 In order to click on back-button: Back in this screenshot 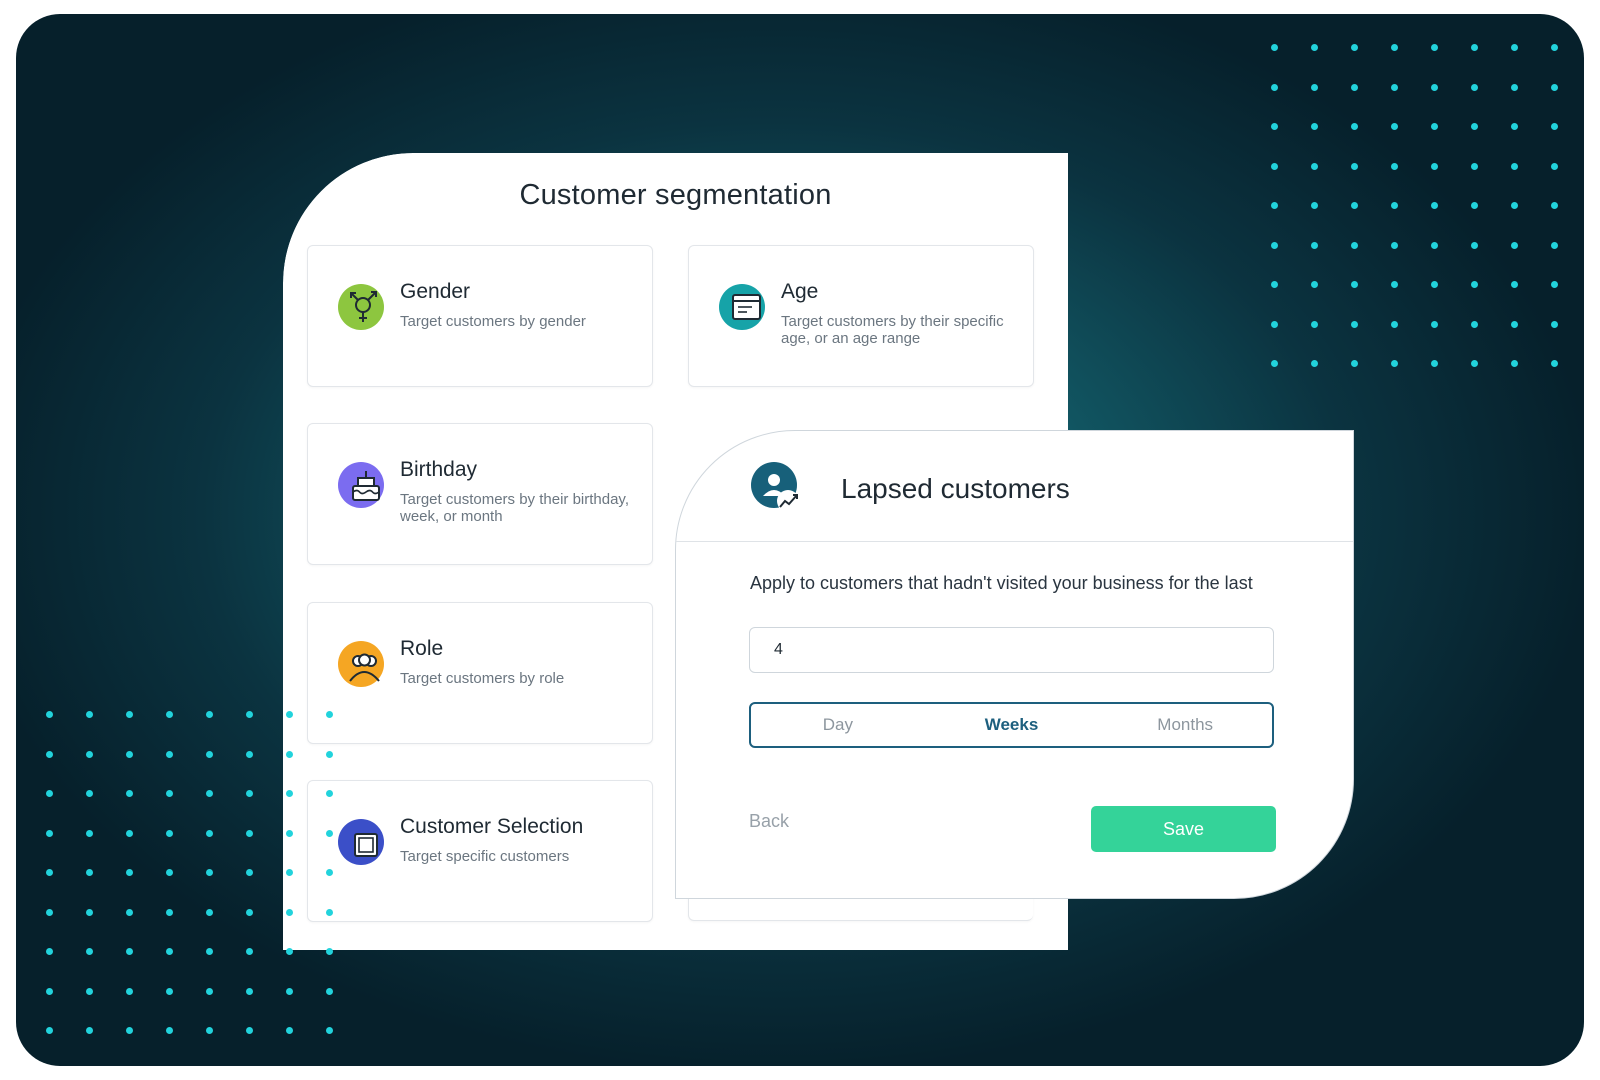, I will do `click(769, 821)`.